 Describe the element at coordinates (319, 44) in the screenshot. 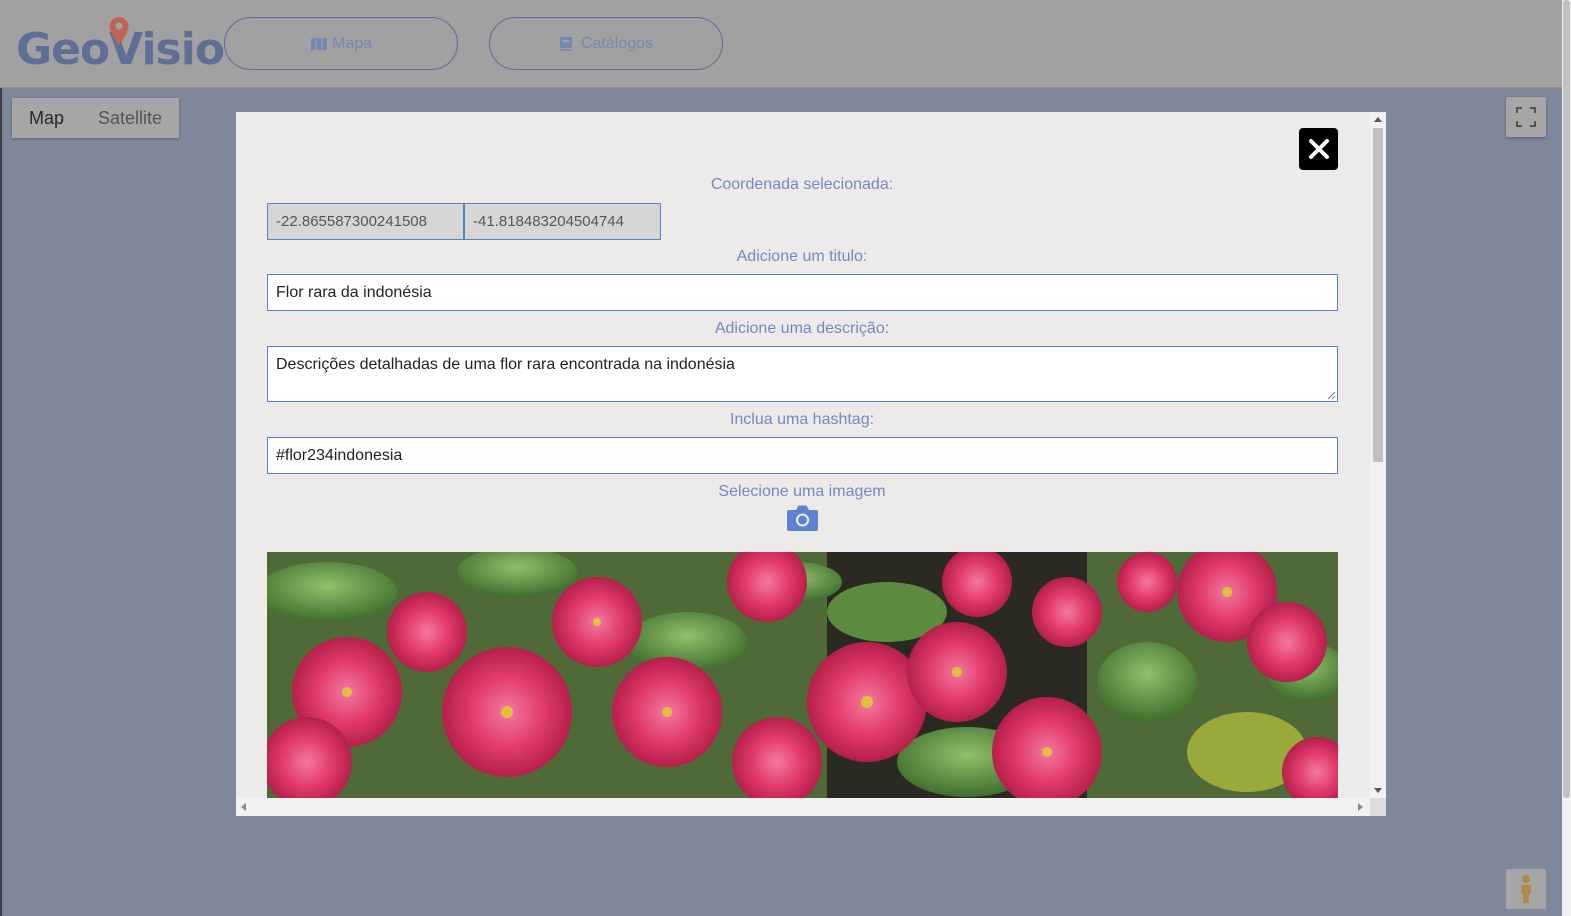

I see `map-icon` at that location.